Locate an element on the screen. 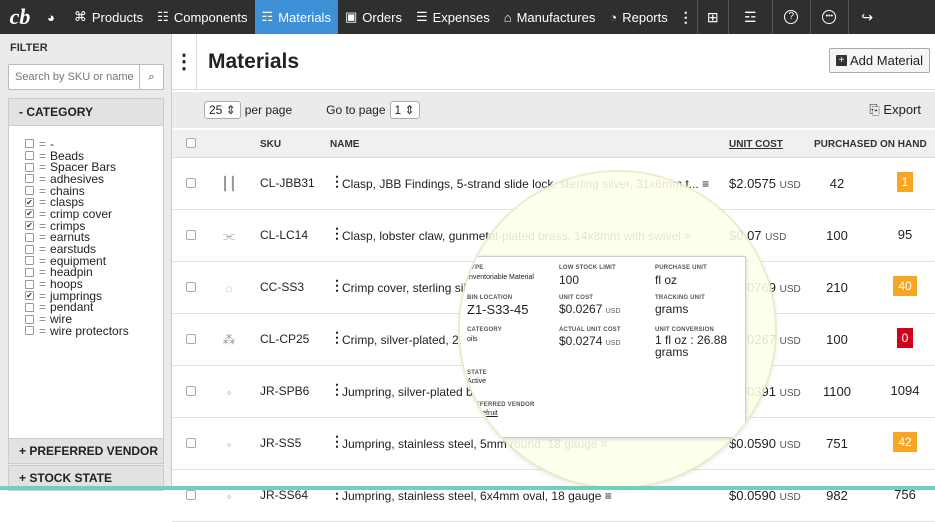  page-menu-icon: ⋮ is located at coordinates (184, 61).